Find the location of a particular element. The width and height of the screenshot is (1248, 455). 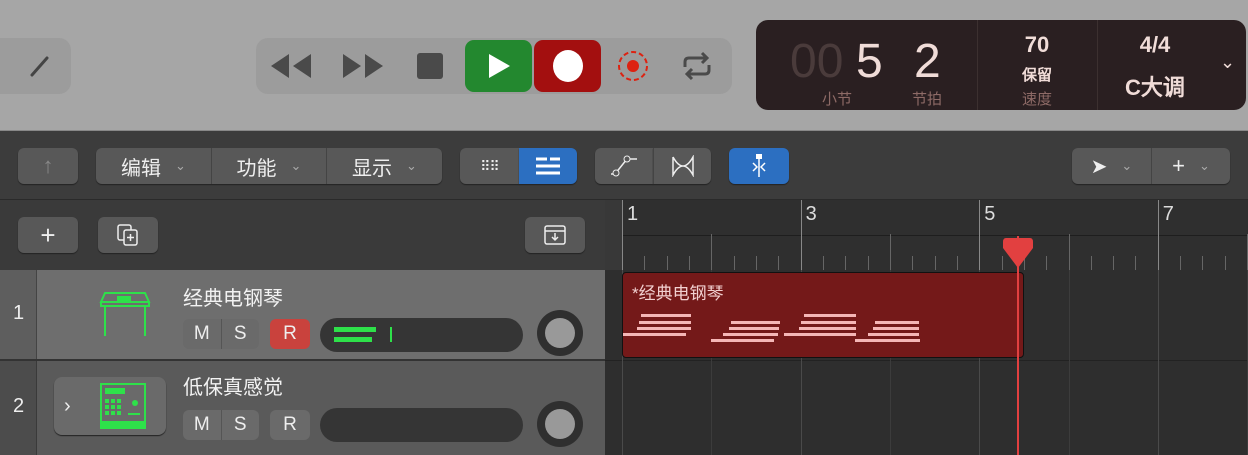

rewind-icon is located at coordinates (291, 66).